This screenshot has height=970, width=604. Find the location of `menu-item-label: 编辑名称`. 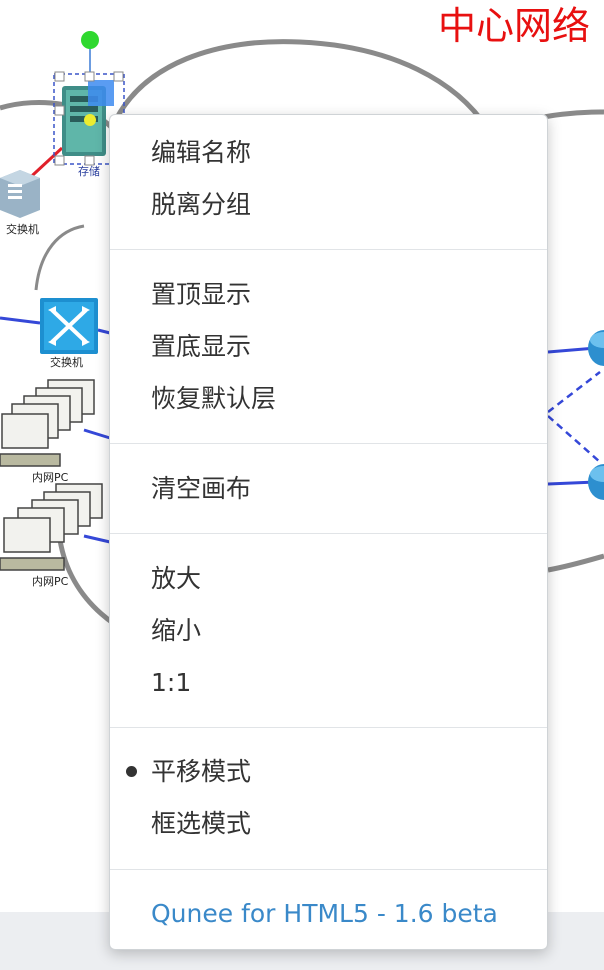

menu-item-label: 编辑名称 is located at coordinates (201, 152).